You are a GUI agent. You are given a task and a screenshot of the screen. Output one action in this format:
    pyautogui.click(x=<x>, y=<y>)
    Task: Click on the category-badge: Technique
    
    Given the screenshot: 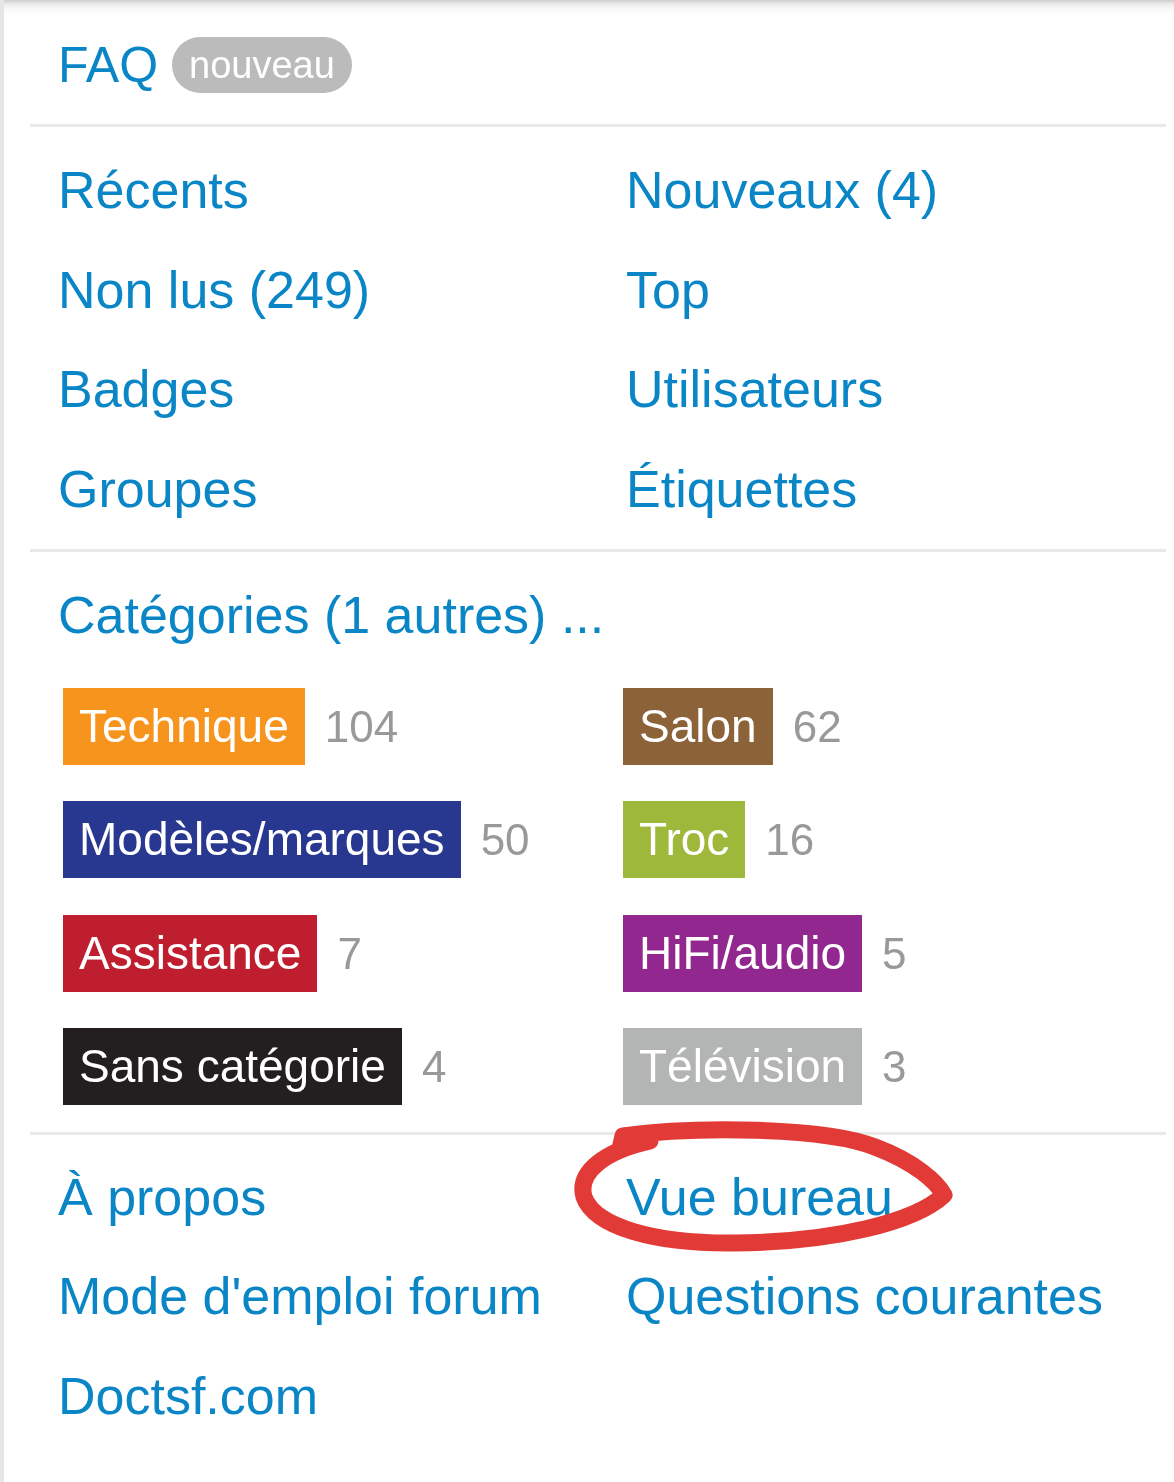 What is the action you would take?
    pyautogui.click(x=184, y=726)
    